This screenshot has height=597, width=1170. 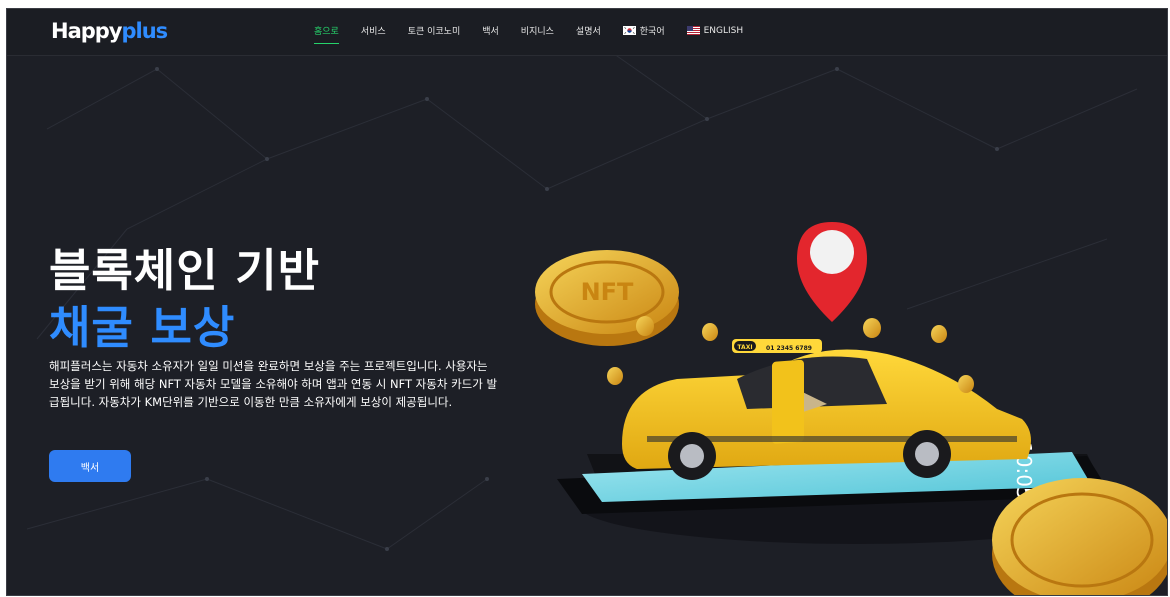 What do you see at coordinates (744, 347) in the screenshot?
I see `taxi-sign-text: TAXI` at bounding box center [744, 347].